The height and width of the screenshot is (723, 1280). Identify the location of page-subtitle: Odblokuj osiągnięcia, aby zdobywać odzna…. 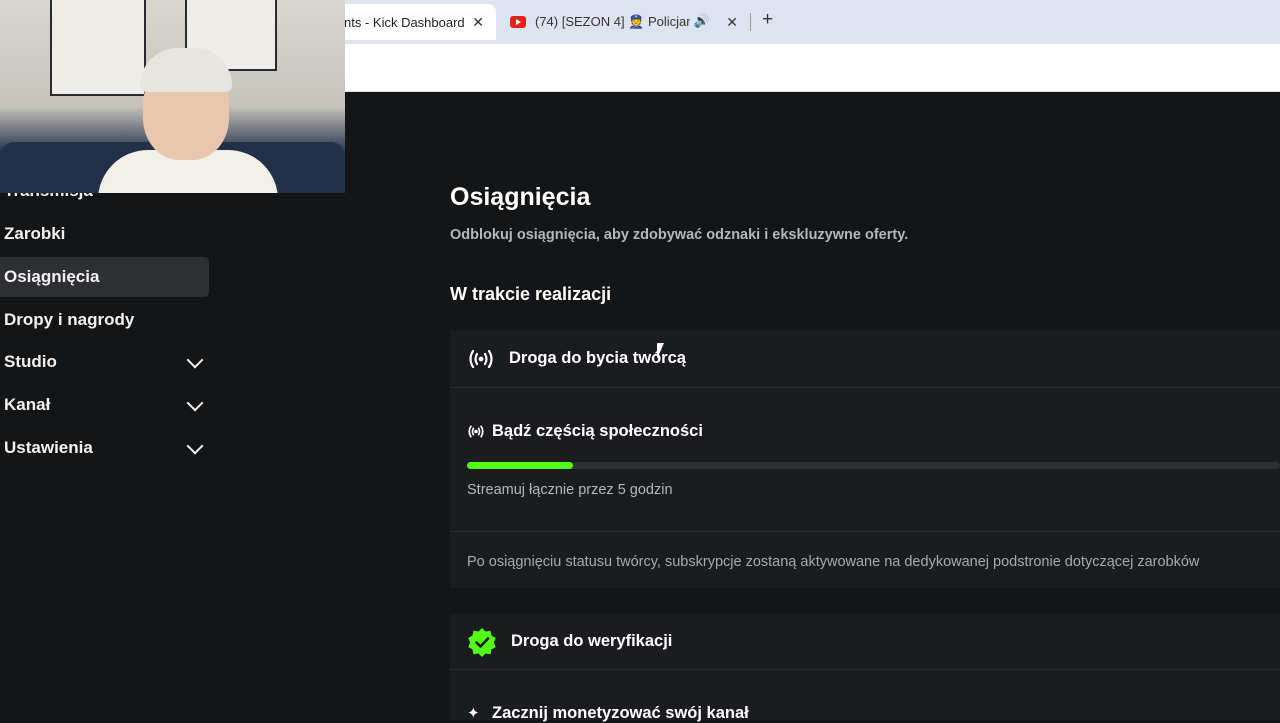
(679, 235).